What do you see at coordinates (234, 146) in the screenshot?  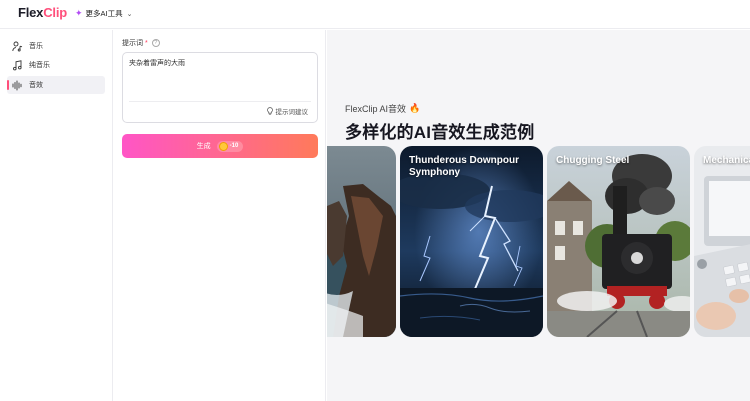 I see `credit-cost: -10` at bounding box center [234, 146].